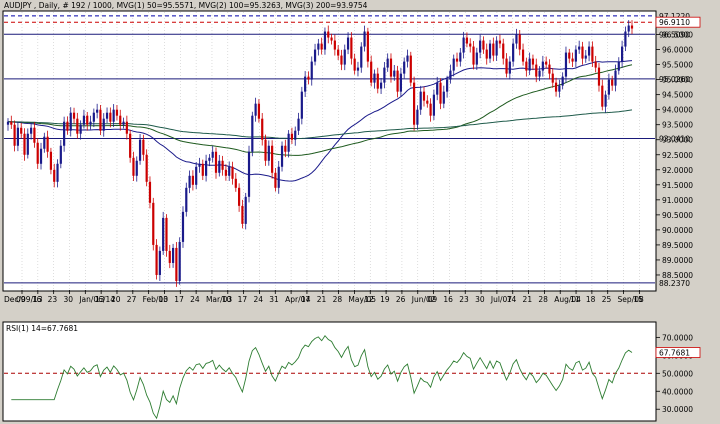 The height and width of the screenshot is (424, 720). I want to click on time-tick-label: 23, so click(53, 299).